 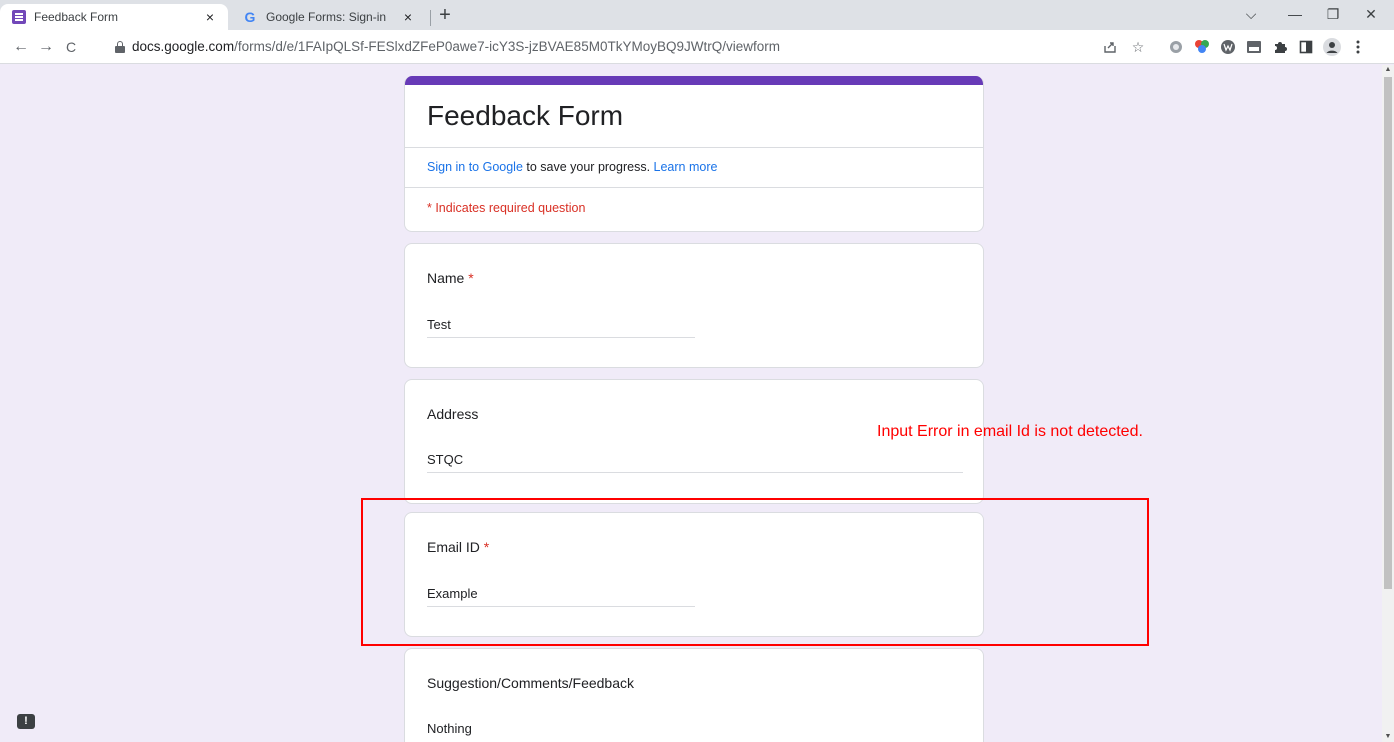 I want to click on signin-text: to save your progress., so click(x=588, y=167).